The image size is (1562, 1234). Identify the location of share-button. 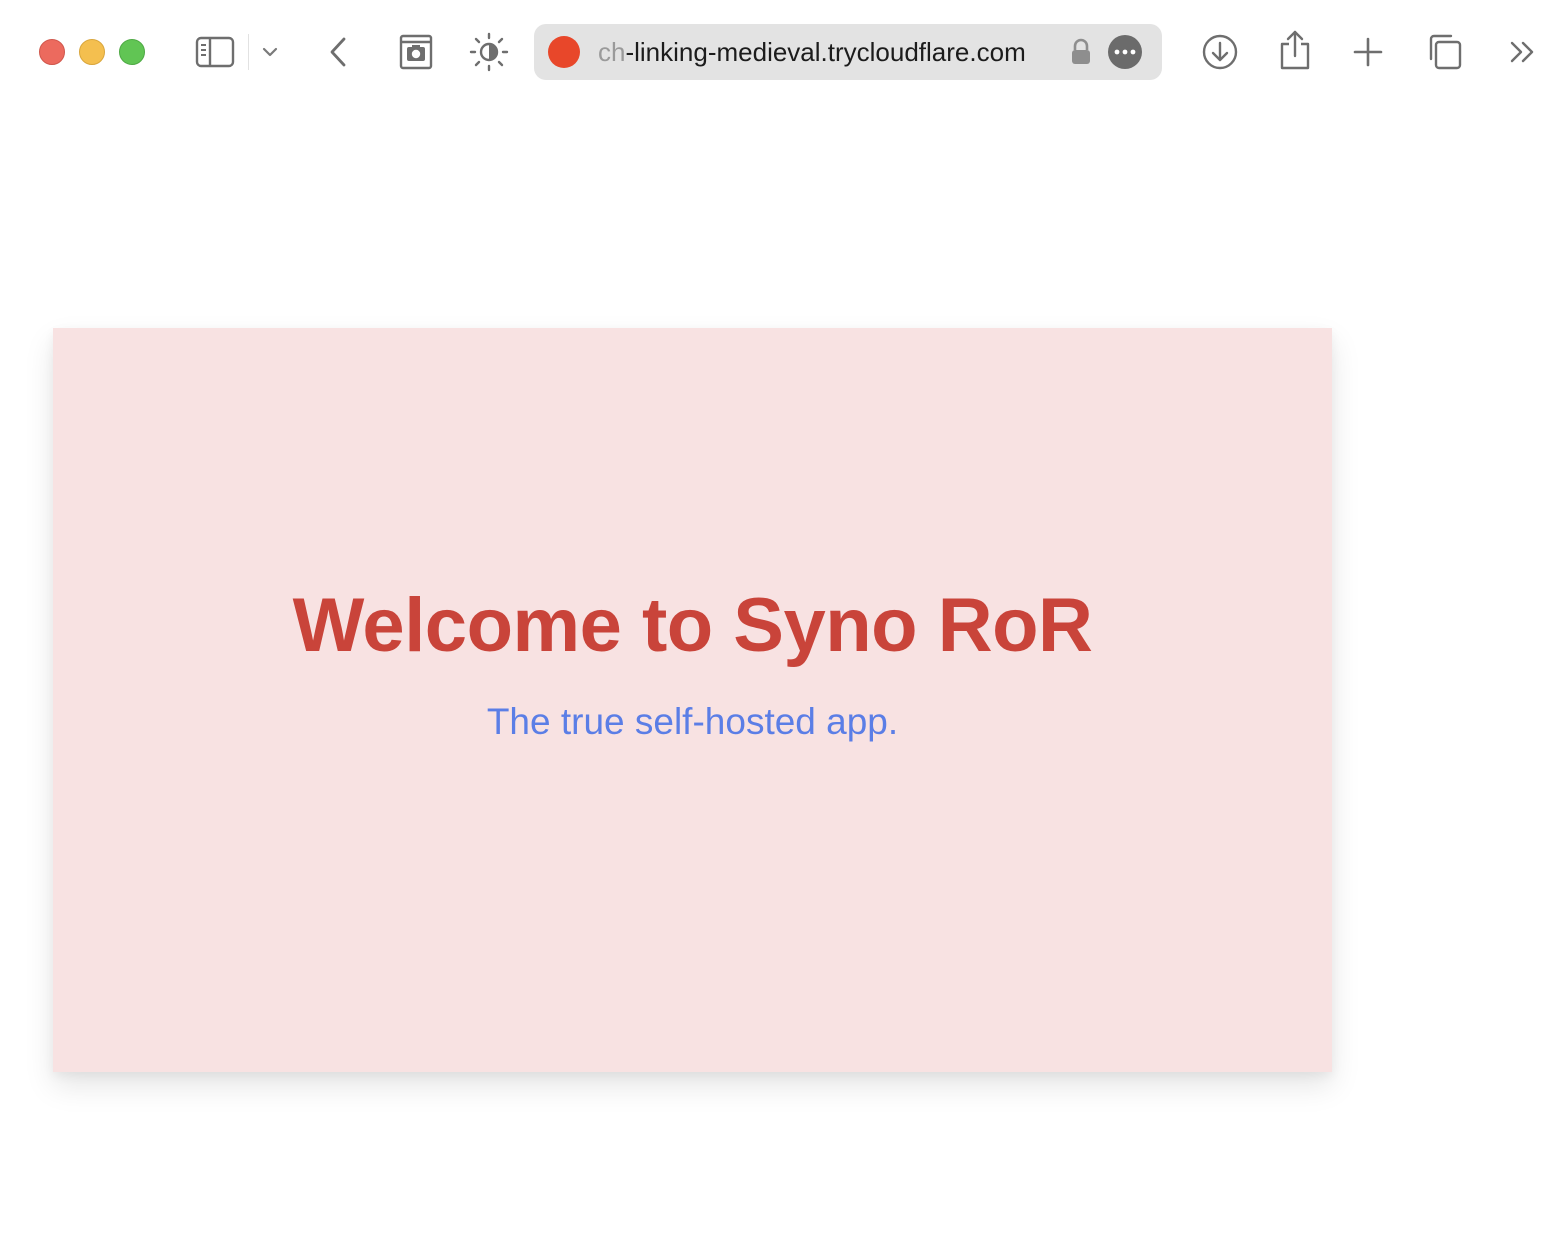
(1295, 50).